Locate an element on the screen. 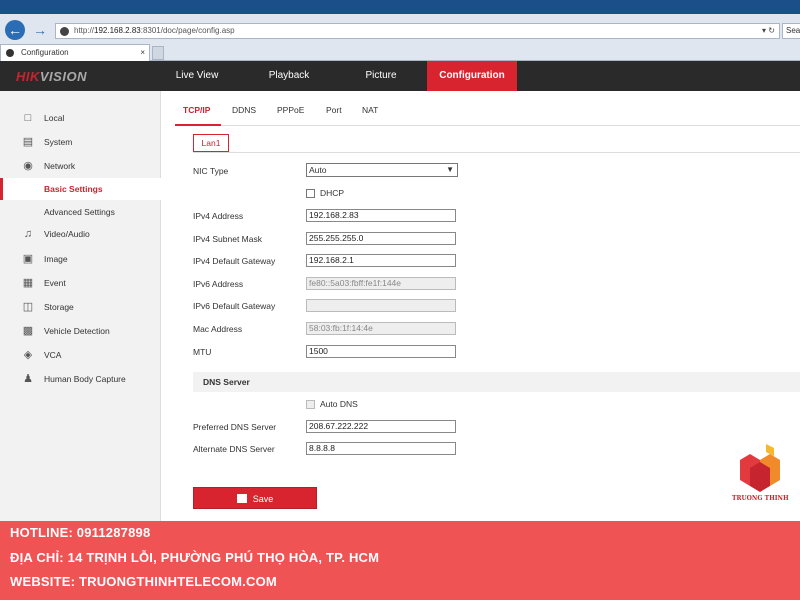  sidebar-item-system: ▤ System is located at coordinates (80, 142).